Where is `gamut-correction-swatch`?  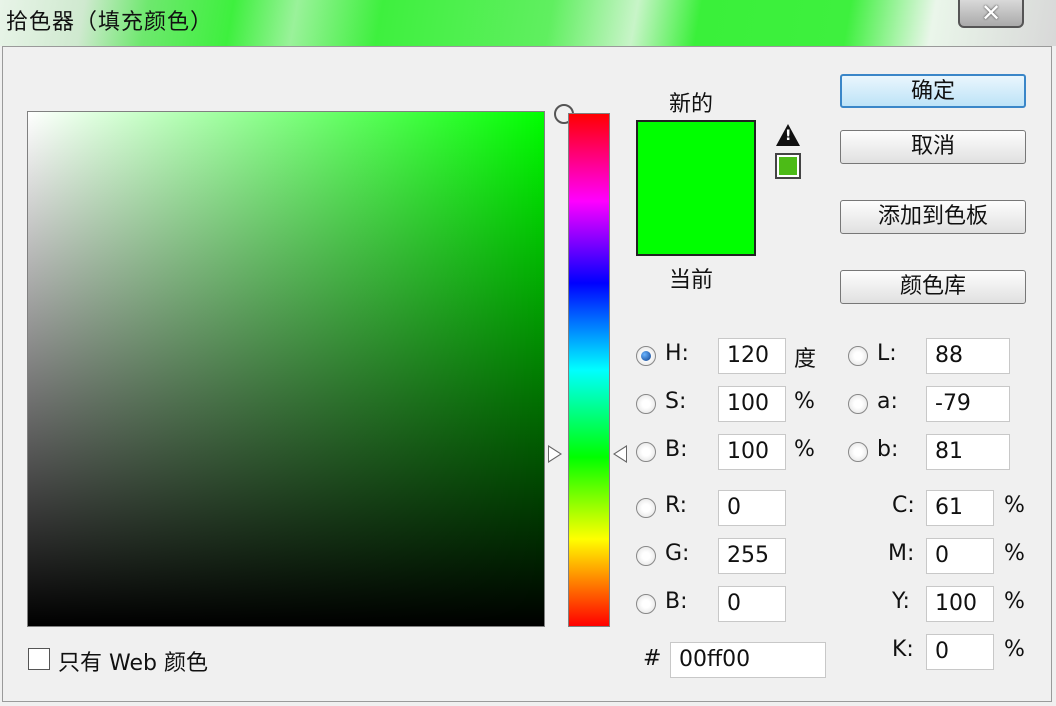
gamut-correction-swatch is located at coordinates (788, 166).